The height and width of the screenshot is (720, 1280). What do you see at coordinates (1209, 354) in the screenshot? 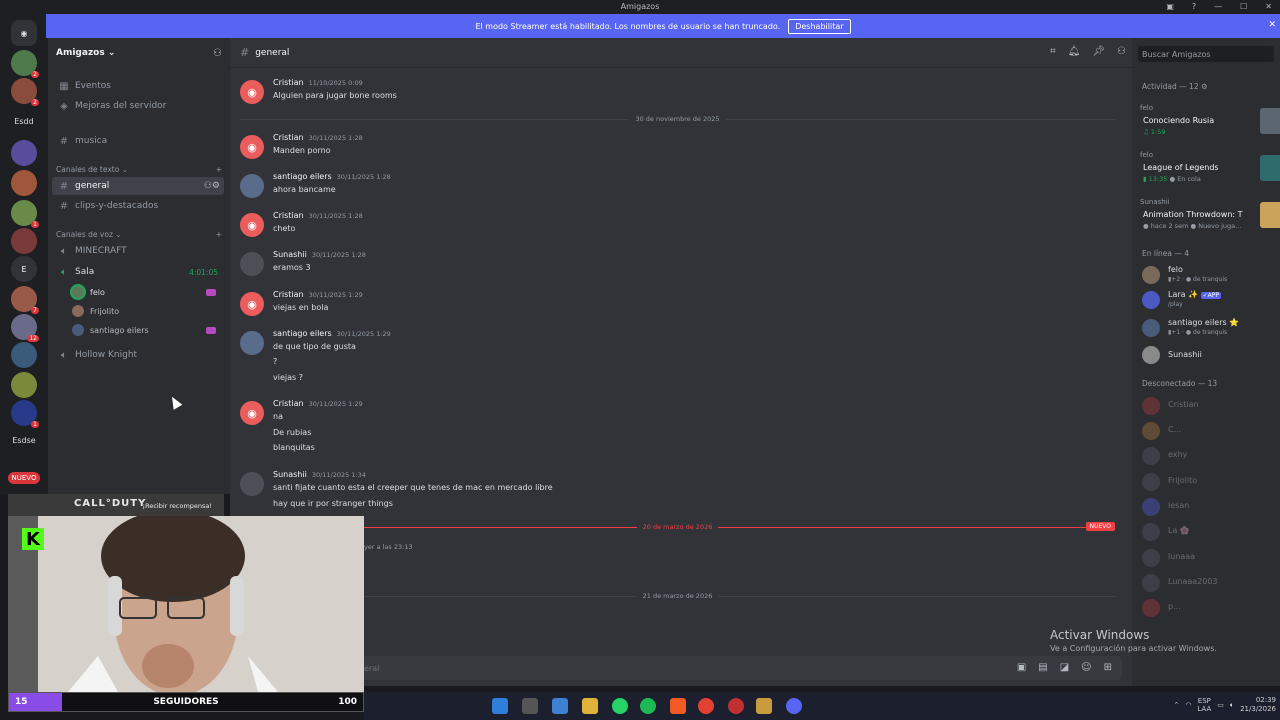
I see `member-item: Sunashii` at bounding box center [1209, 354].